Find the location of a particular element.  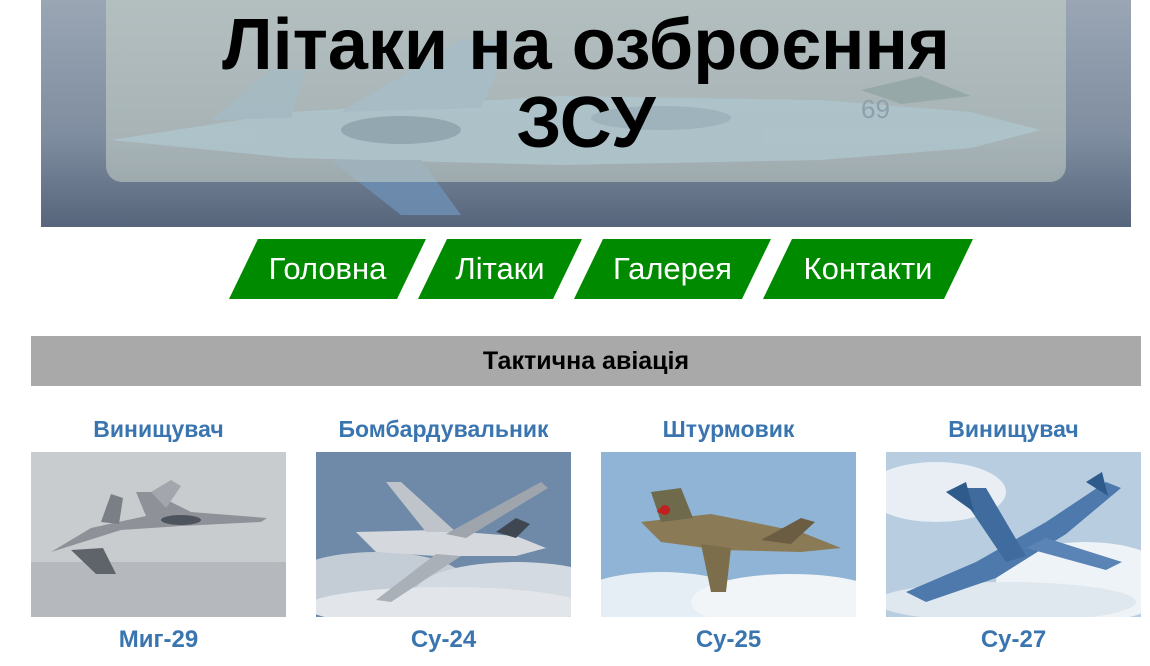

section-title: Тактична авіація is located at coordinates (586, 361).